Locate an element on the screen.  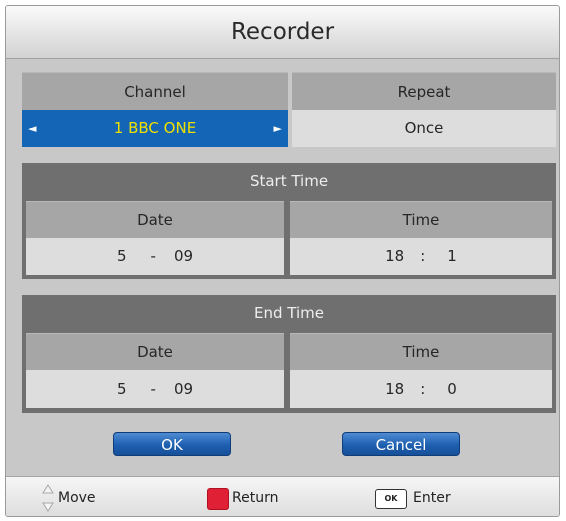
channel-label: Channel is located at coordinates (155, 91).